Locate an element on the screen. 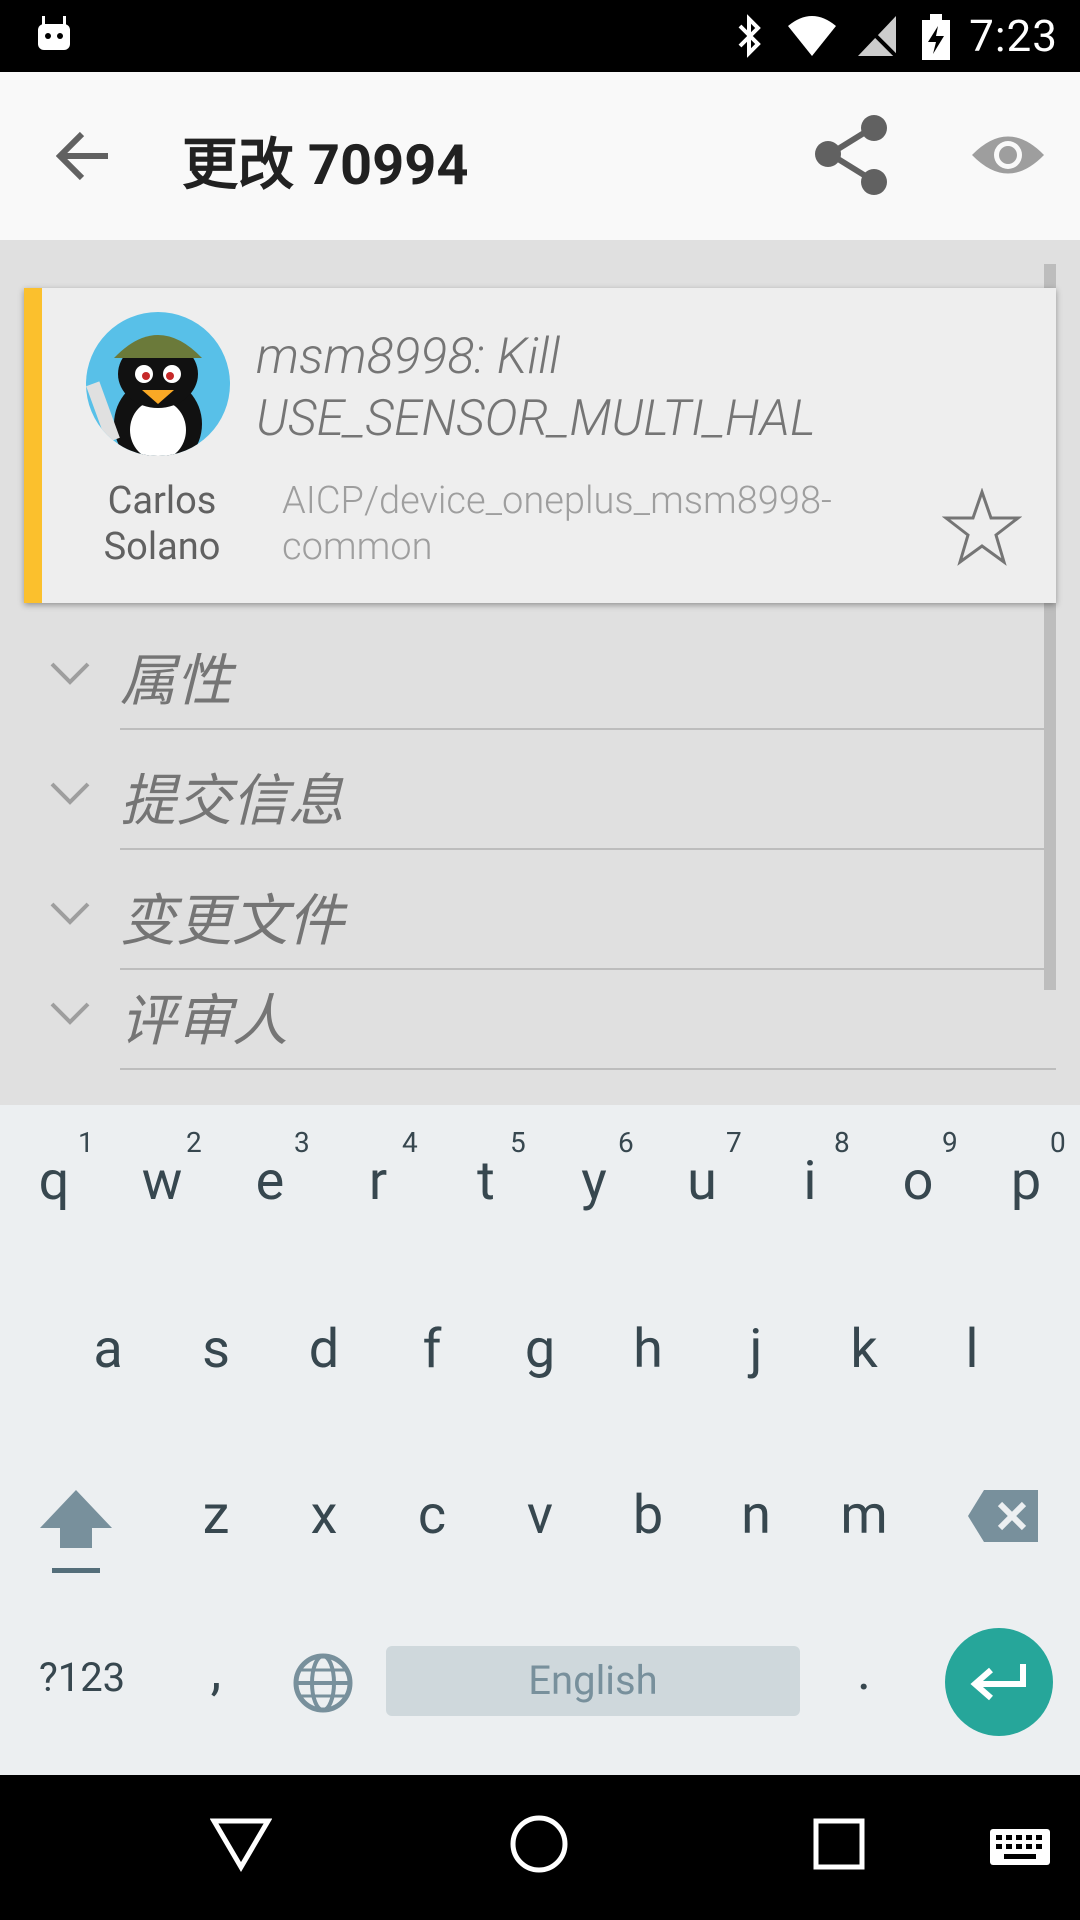 The width and height of the screenshot is (1080, 1920). key-g: g is located at coordinates (540, 1349).